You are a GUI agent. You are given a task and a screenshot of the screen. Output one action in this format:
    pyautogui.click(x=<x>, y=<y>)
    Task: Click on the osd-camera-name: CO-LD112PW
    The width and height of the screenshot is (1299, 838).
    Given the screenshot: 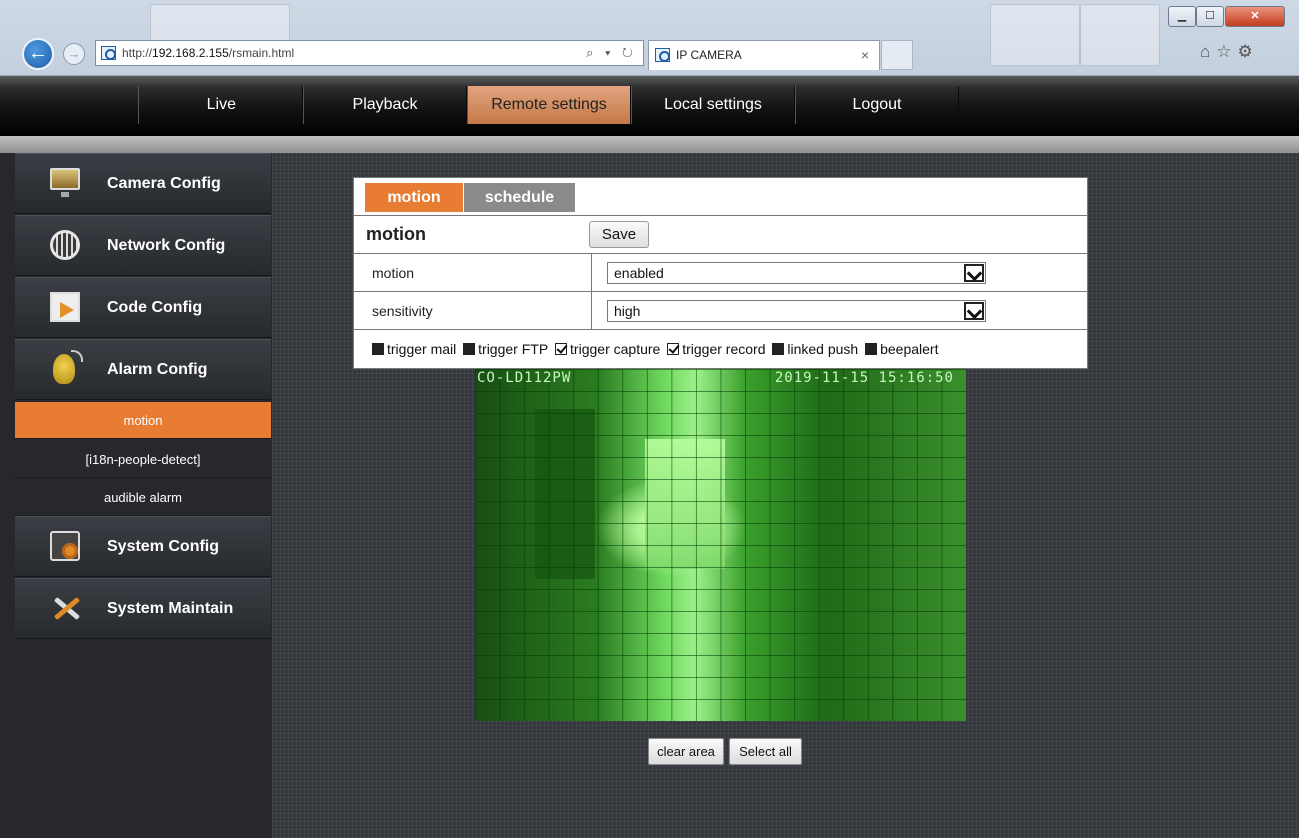 What is the action you would take?
    pyautogui.click(x=524, y=378)
    